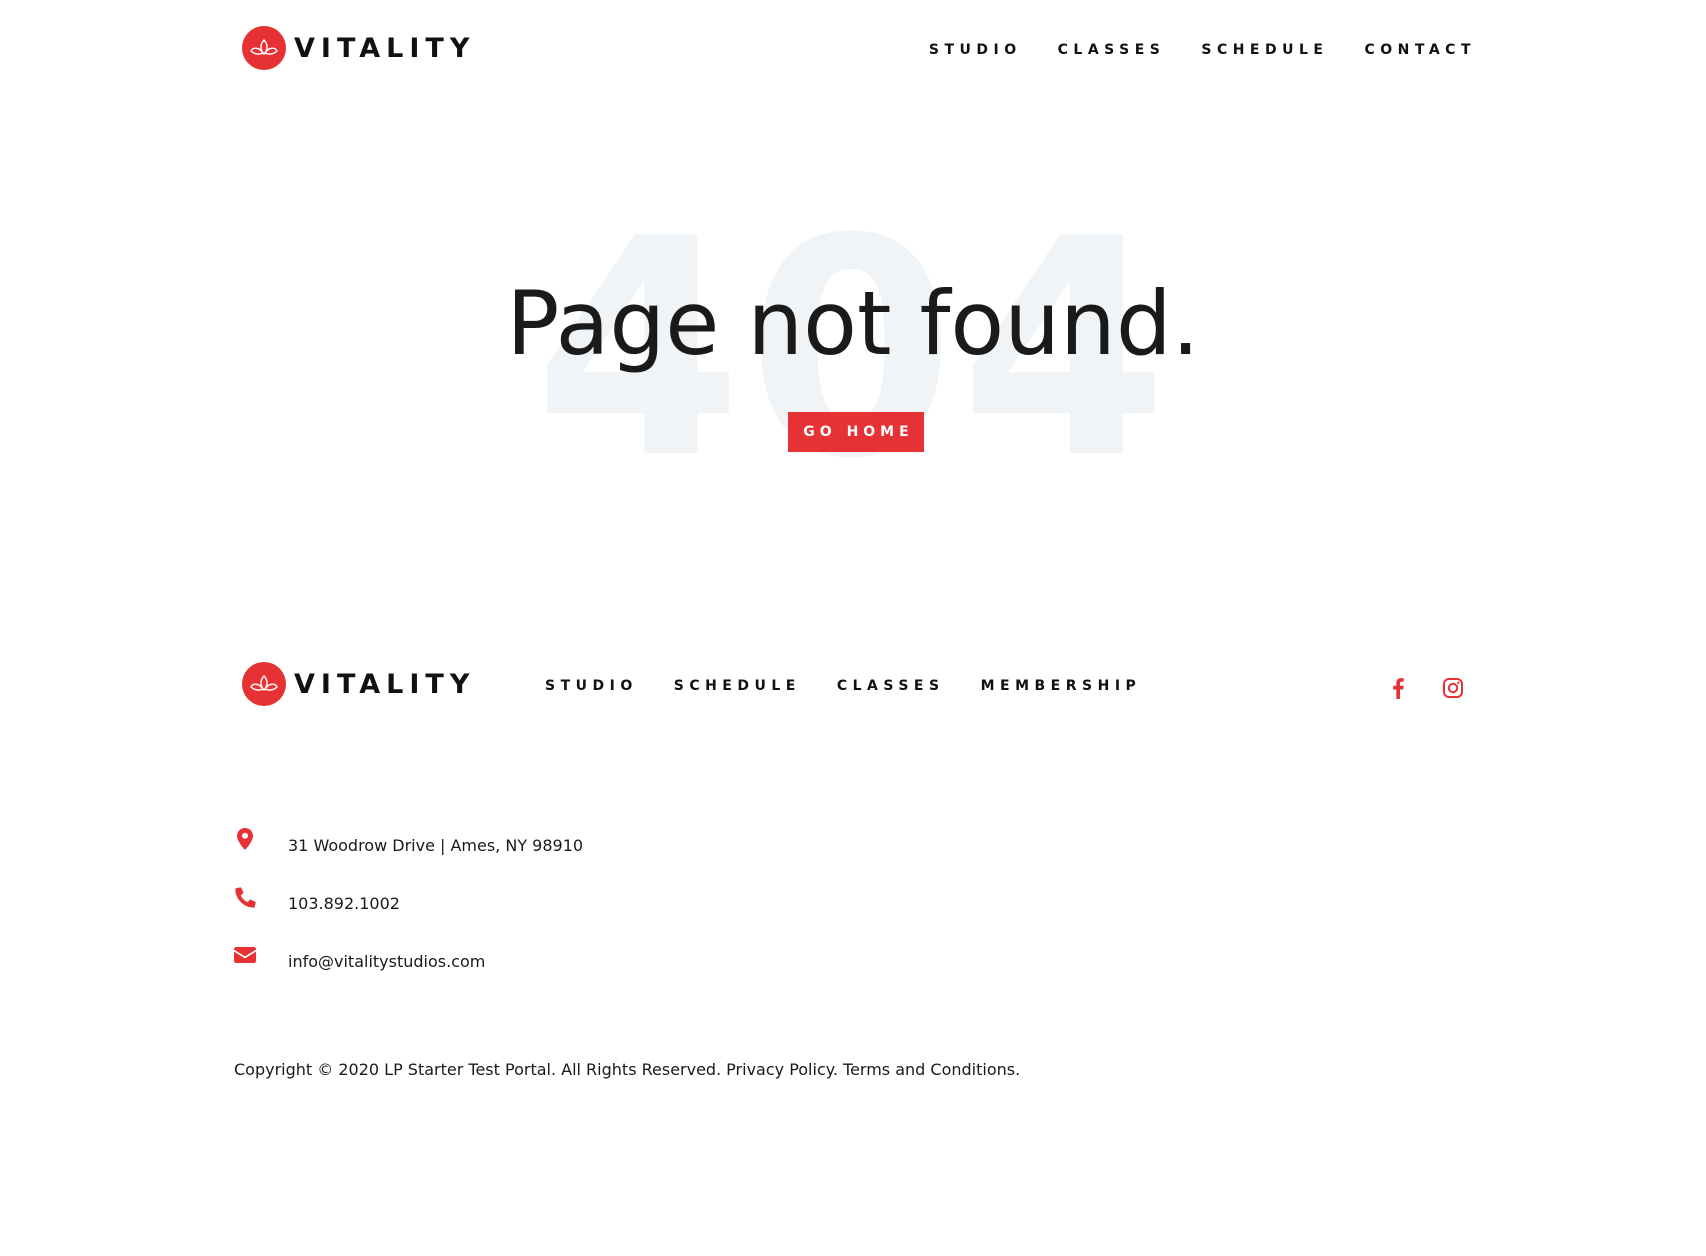 The image size is (1706, 1256). I want to click on site-header: VITALITY STUDIO CLASSES SCHEDULE CONTACT, so click(853, 50).